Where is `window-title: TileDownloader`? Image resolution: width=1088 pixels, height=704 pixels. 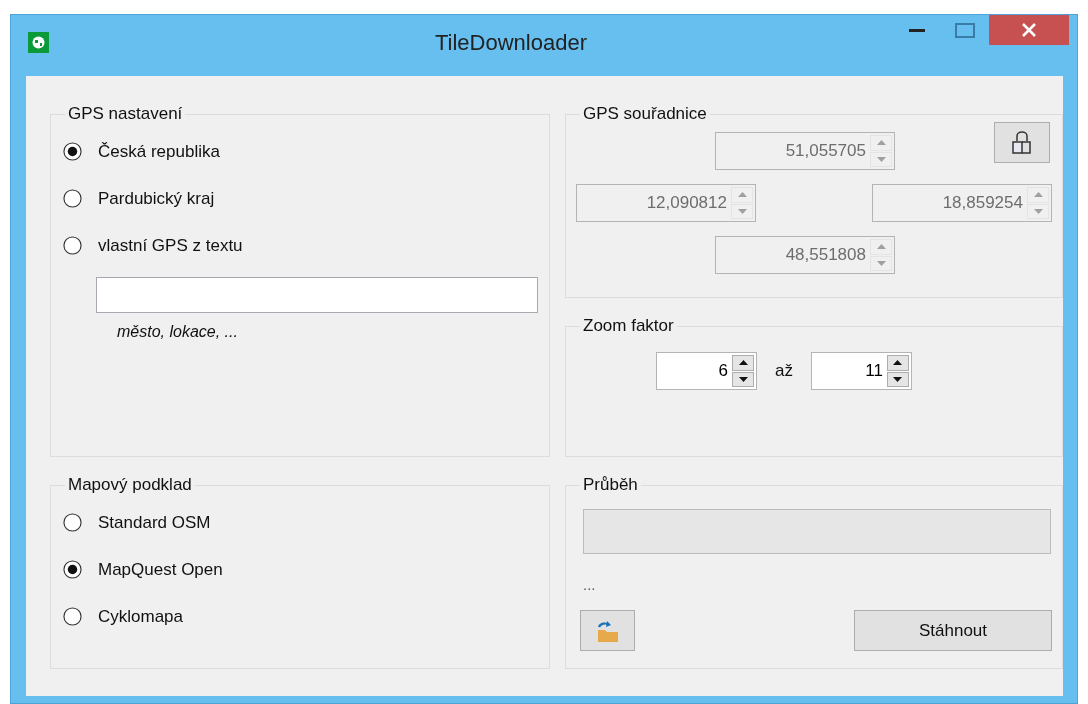
window-title: TileDownloader is located at coordinates (510, 42).